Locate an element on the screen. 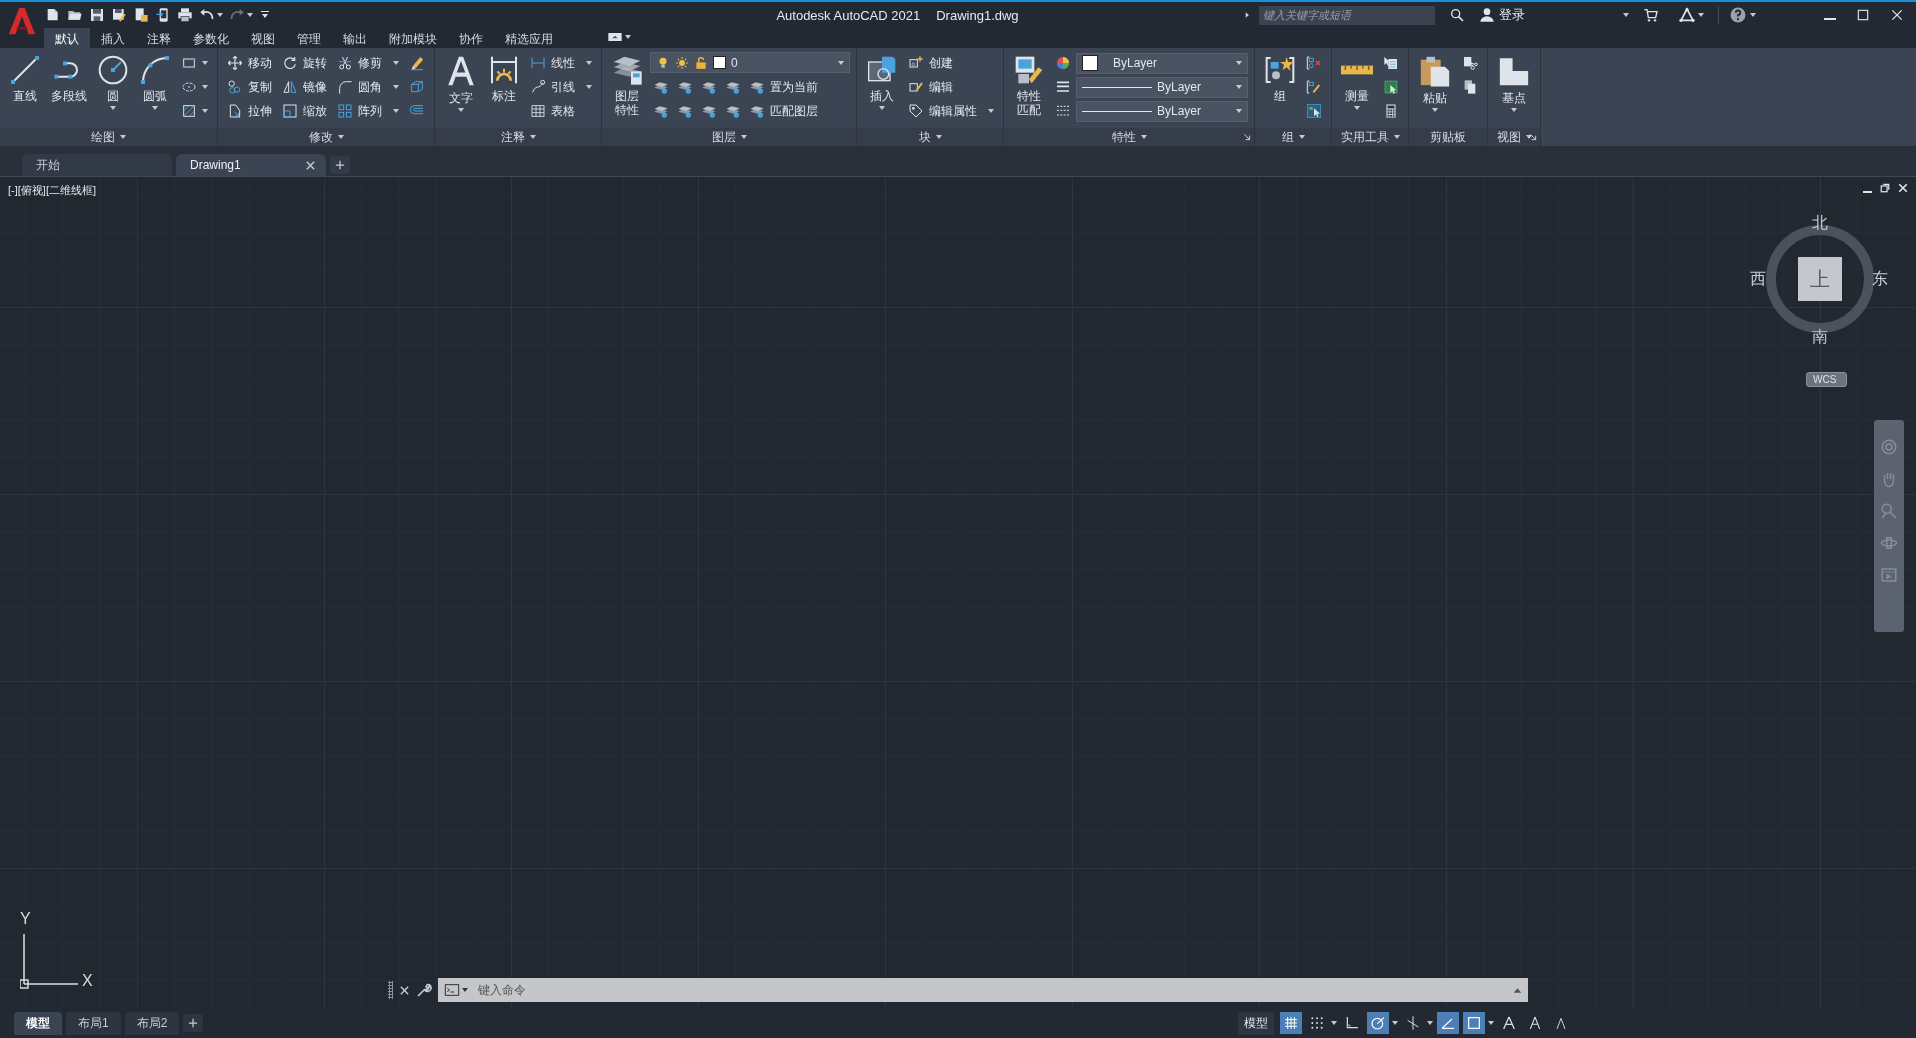 The image size is (1916, 1038). ribbon-tab: 附加模块 is located at coordinates (413, 38).